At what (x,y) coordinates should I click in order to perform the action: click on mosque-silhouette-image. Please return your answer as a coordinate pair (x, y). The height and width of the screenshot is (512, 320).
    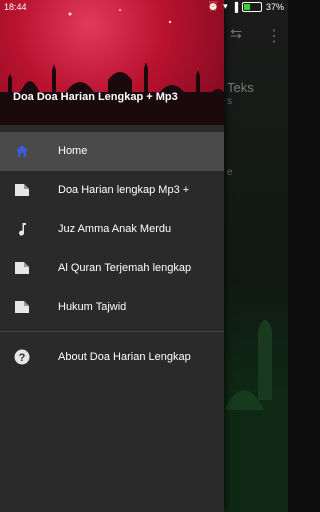
    Looking at the image, I should click on (256, 416).